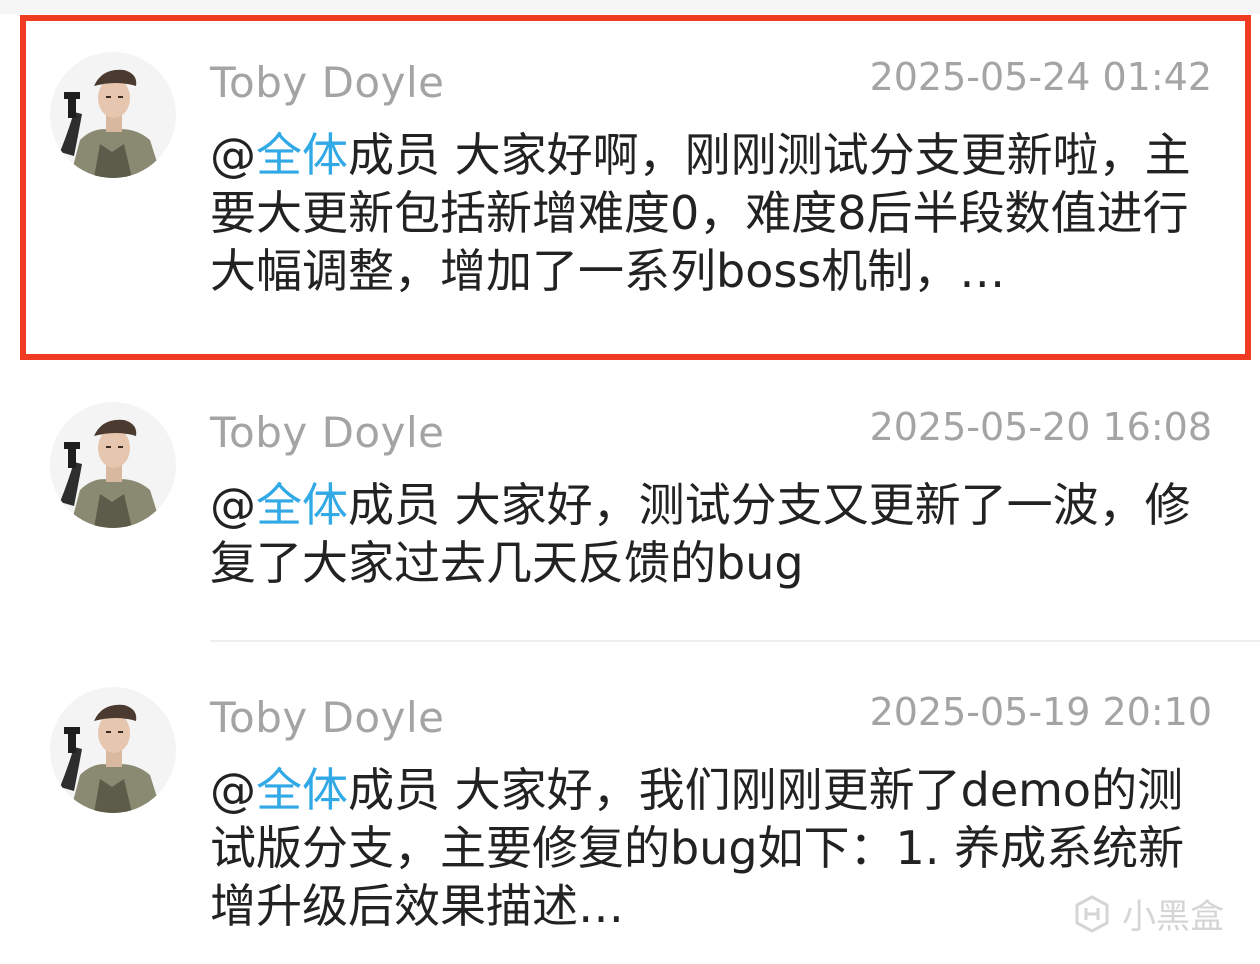  What do you see at coordinates (1092, 913) in the screenshot?
I see `heybox-logo-icon` at bounding box center [1092, 913].